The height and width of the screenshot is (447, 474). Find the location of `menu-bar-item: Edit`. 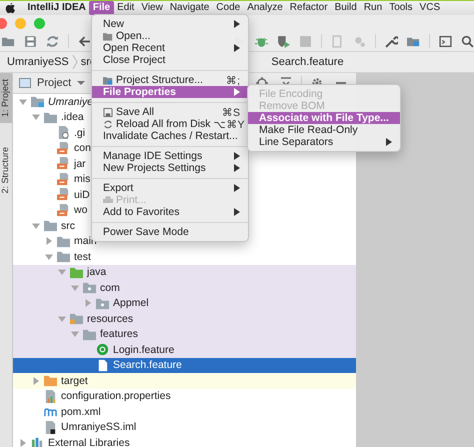

menu-bar-item: Edit is located at coordinates (126, 8).